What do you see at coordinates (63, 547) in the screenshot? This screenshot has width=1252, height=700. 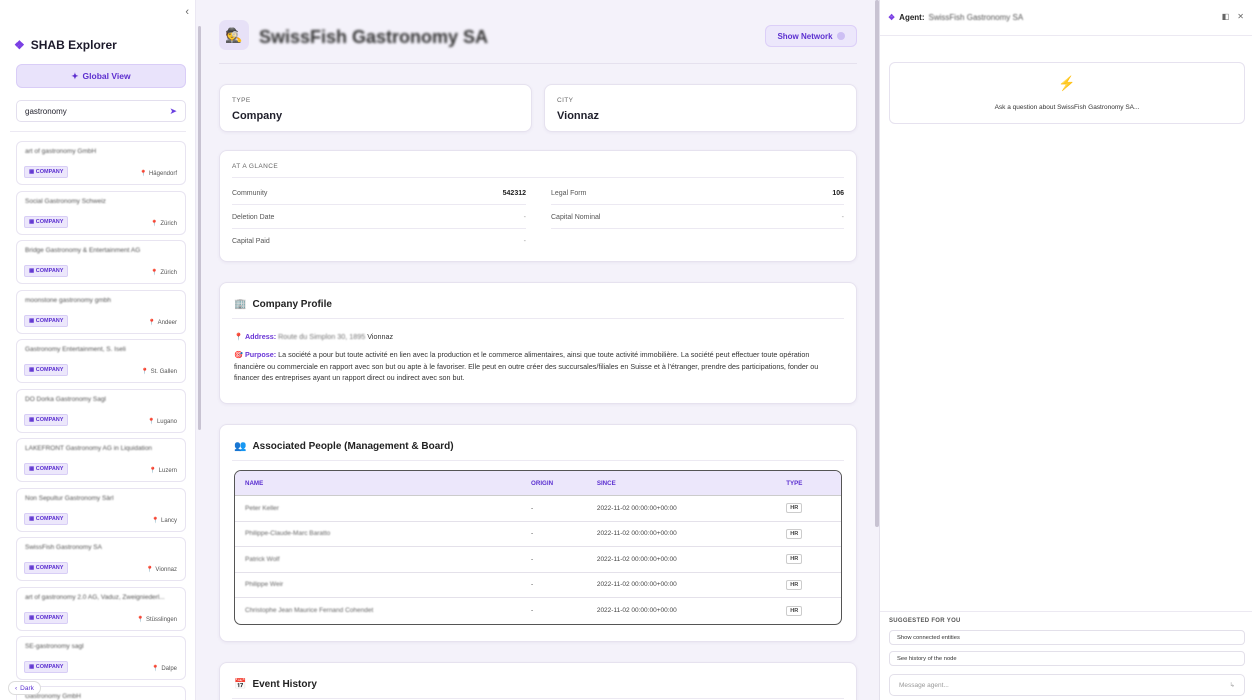 I see `item-name: SwissFish Gastronomy SA` at bounding box center [63, 547].